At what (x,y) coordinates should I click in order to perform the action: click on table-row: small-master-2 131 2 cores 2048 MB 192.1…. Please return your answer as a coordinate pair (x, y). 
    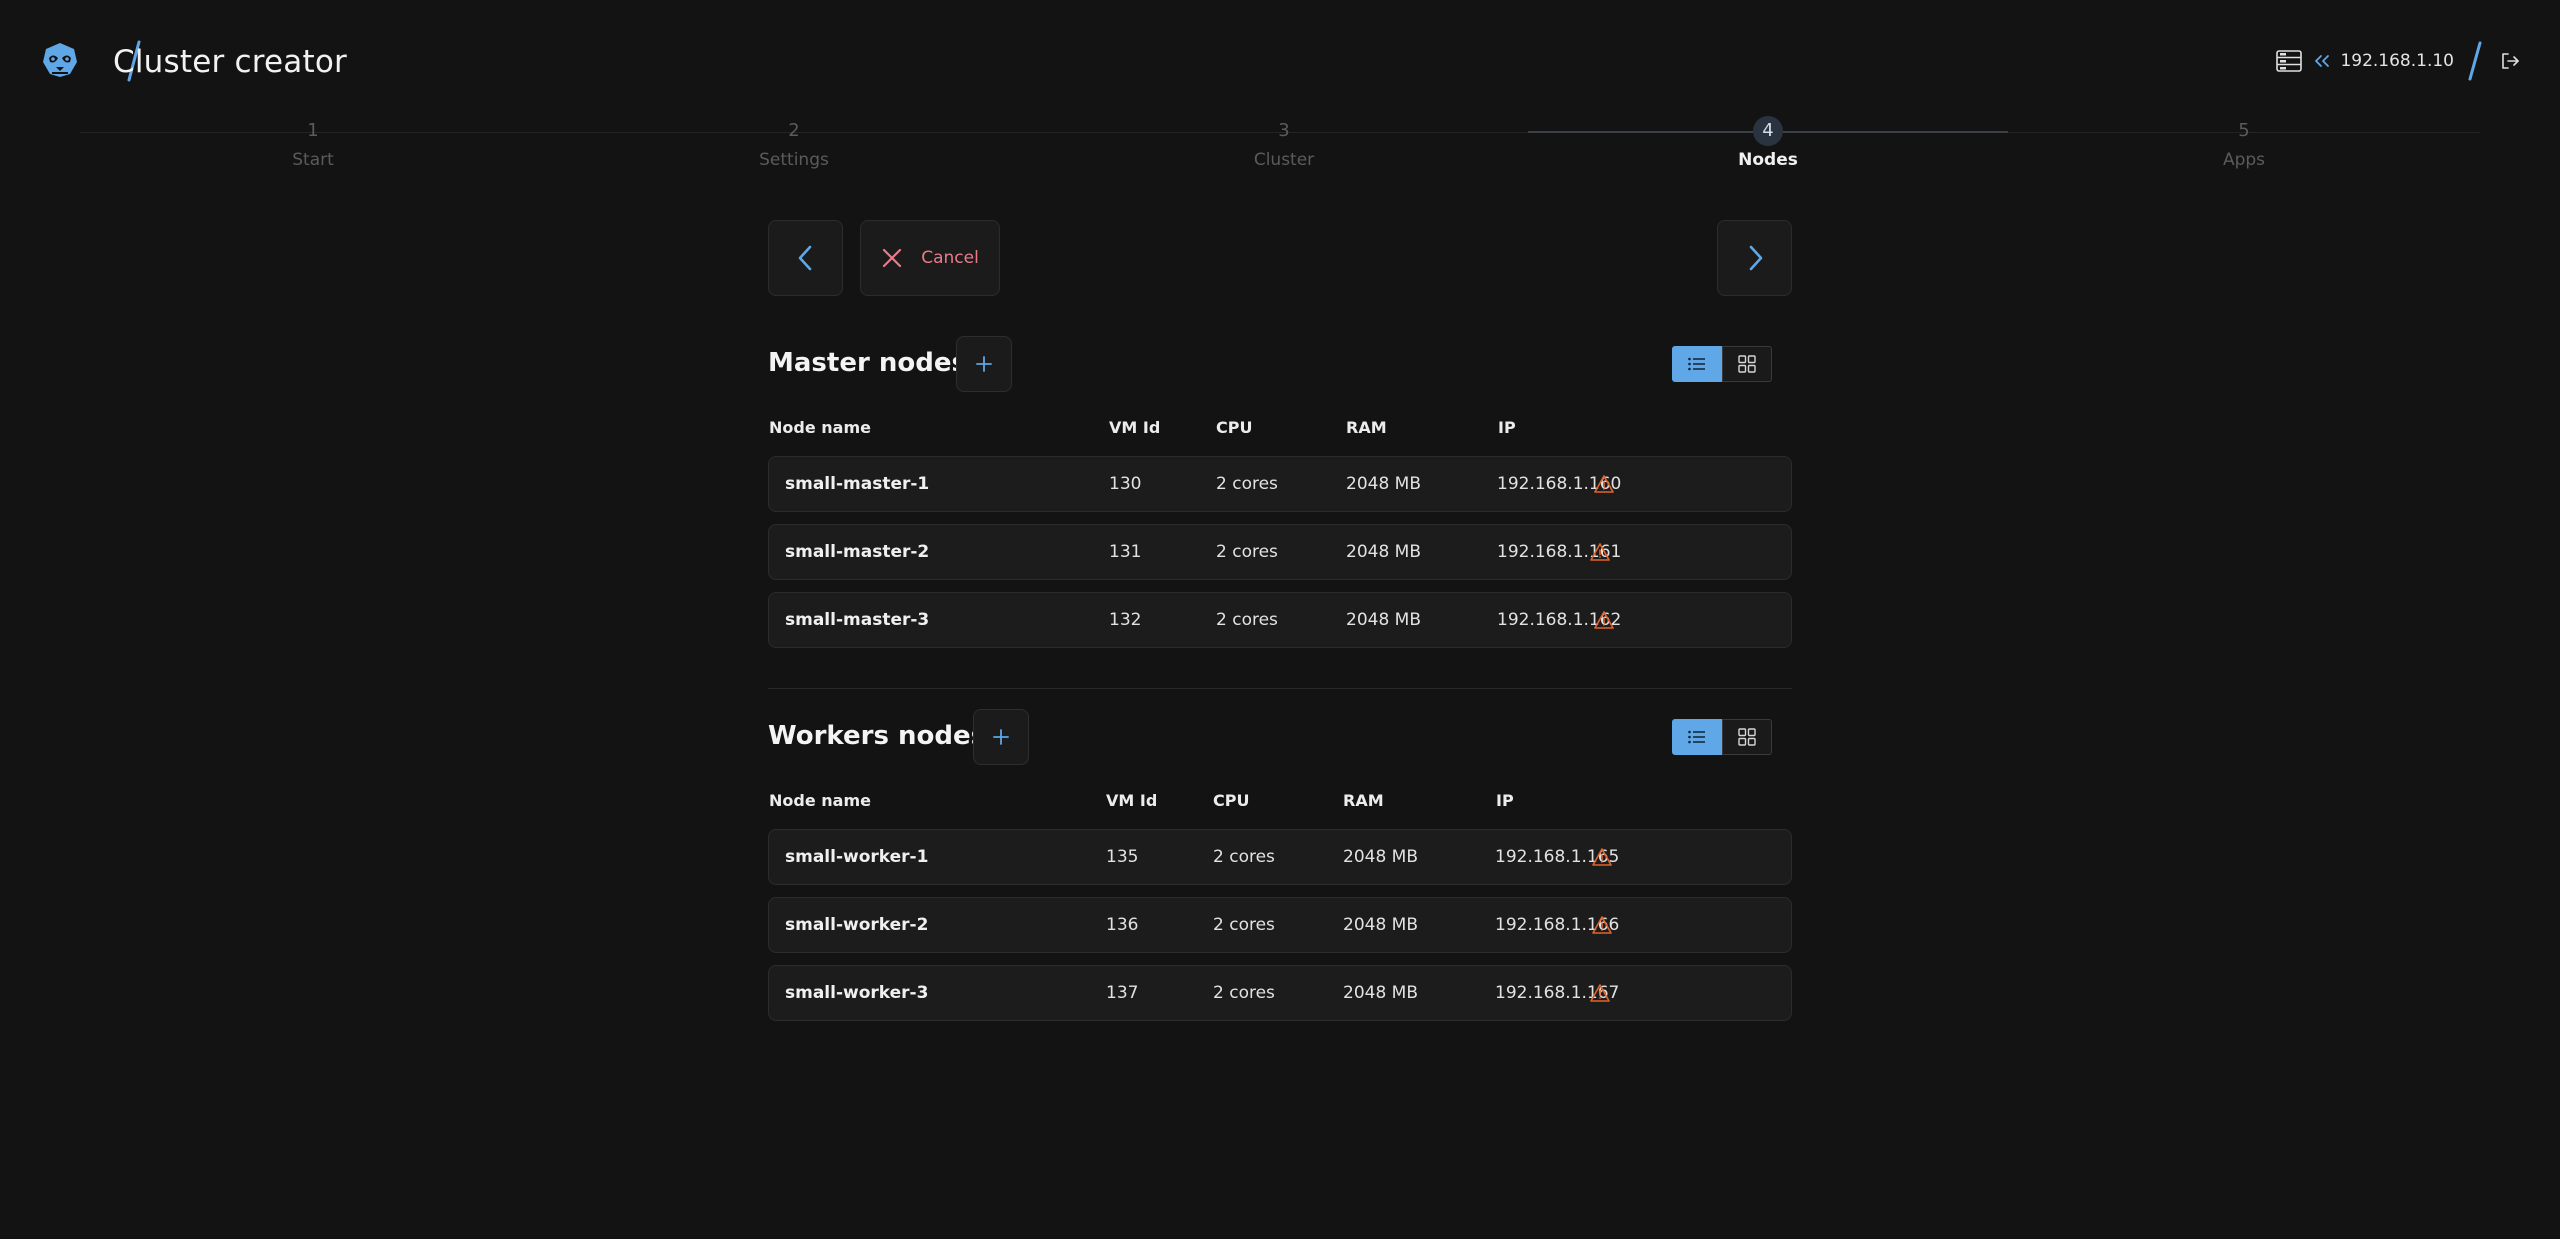
    Looking at the image, I should click on (1280, 552).